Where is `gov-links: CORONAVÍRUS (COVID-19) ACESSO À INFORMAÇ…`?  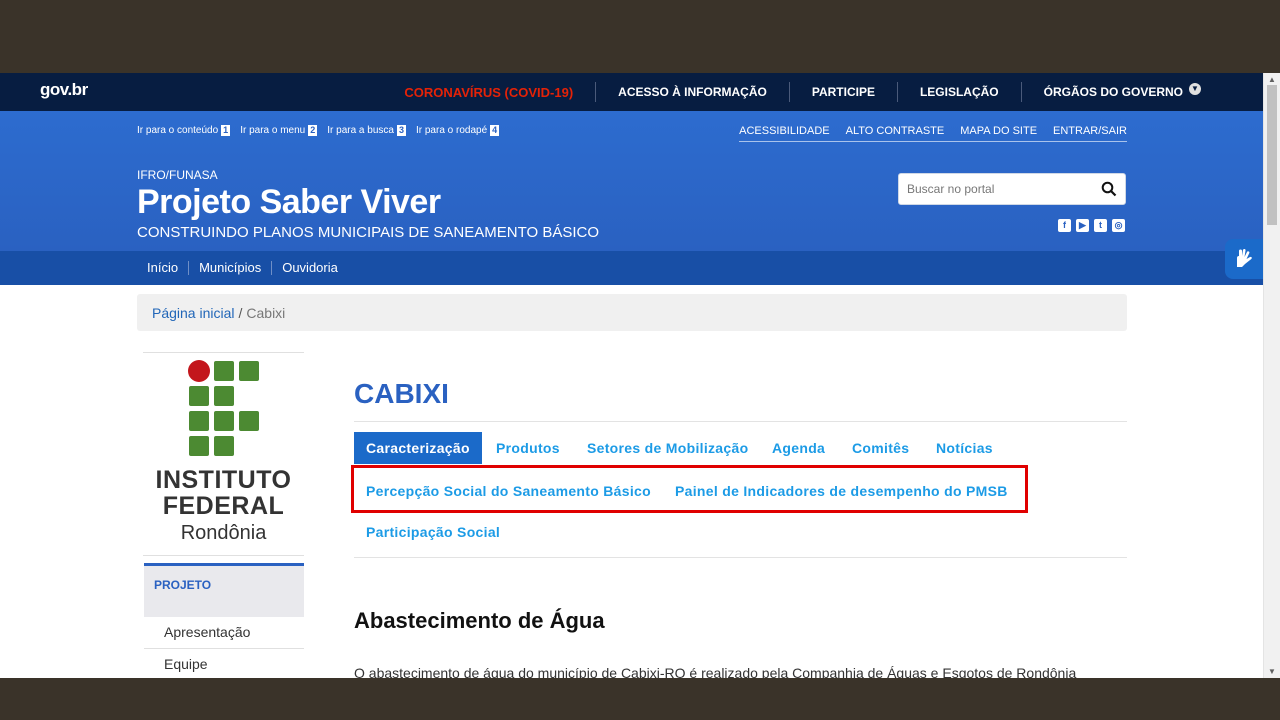 gov-links: CORONAVÍRUS (COVID-19) ACESSO À INFORMAÇ… is located at coordinates (802, 92).